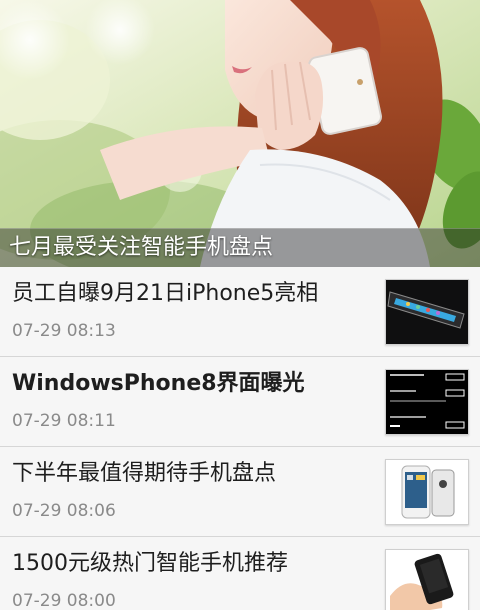 The image size is (480, 610). I want to click on news-title: 下半年最值得期待手机盘点, so click(144, 473).